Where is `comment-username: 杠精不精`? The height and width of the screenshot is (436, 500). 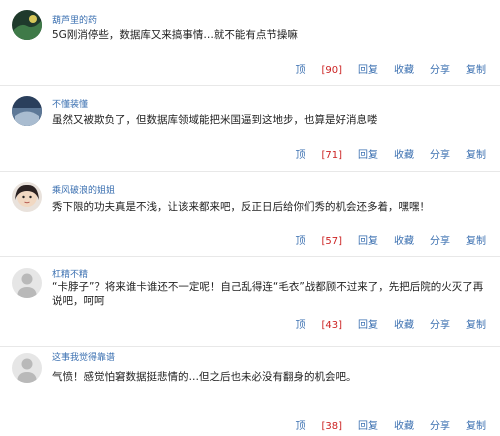 comment-username: 杠精不精 is located at coordinates (70, 273).